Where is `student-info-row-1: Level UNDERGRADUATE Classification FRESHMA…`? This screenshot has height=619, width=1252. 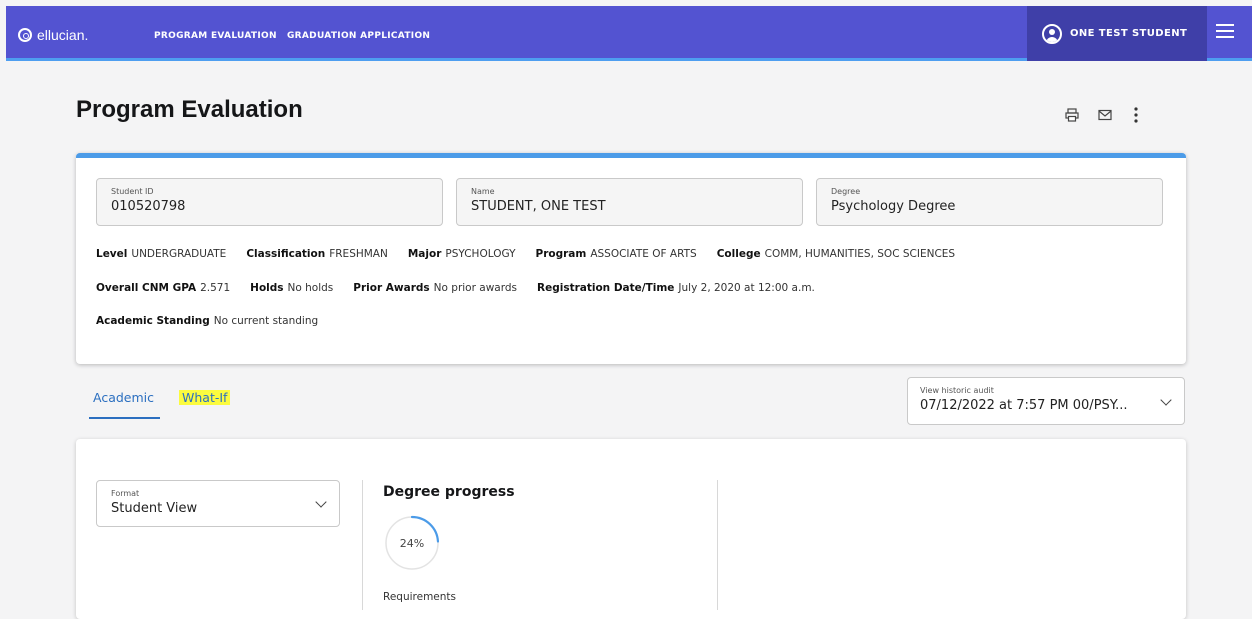
student-info-row-1: Level UNDERGRADUATE Classification FRESHMA… is located at coordinates (525, 254).